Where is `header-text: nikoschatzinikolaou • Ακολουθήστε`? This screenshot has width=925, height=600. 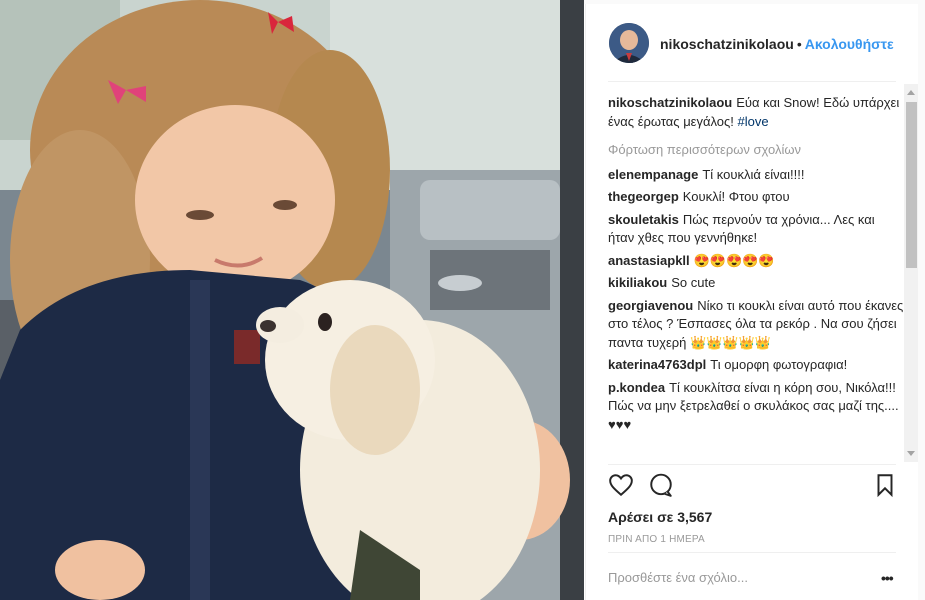 header-text: nikoschatzinikolaou • Ακολουθήστε is located at coordinates (777, 44).